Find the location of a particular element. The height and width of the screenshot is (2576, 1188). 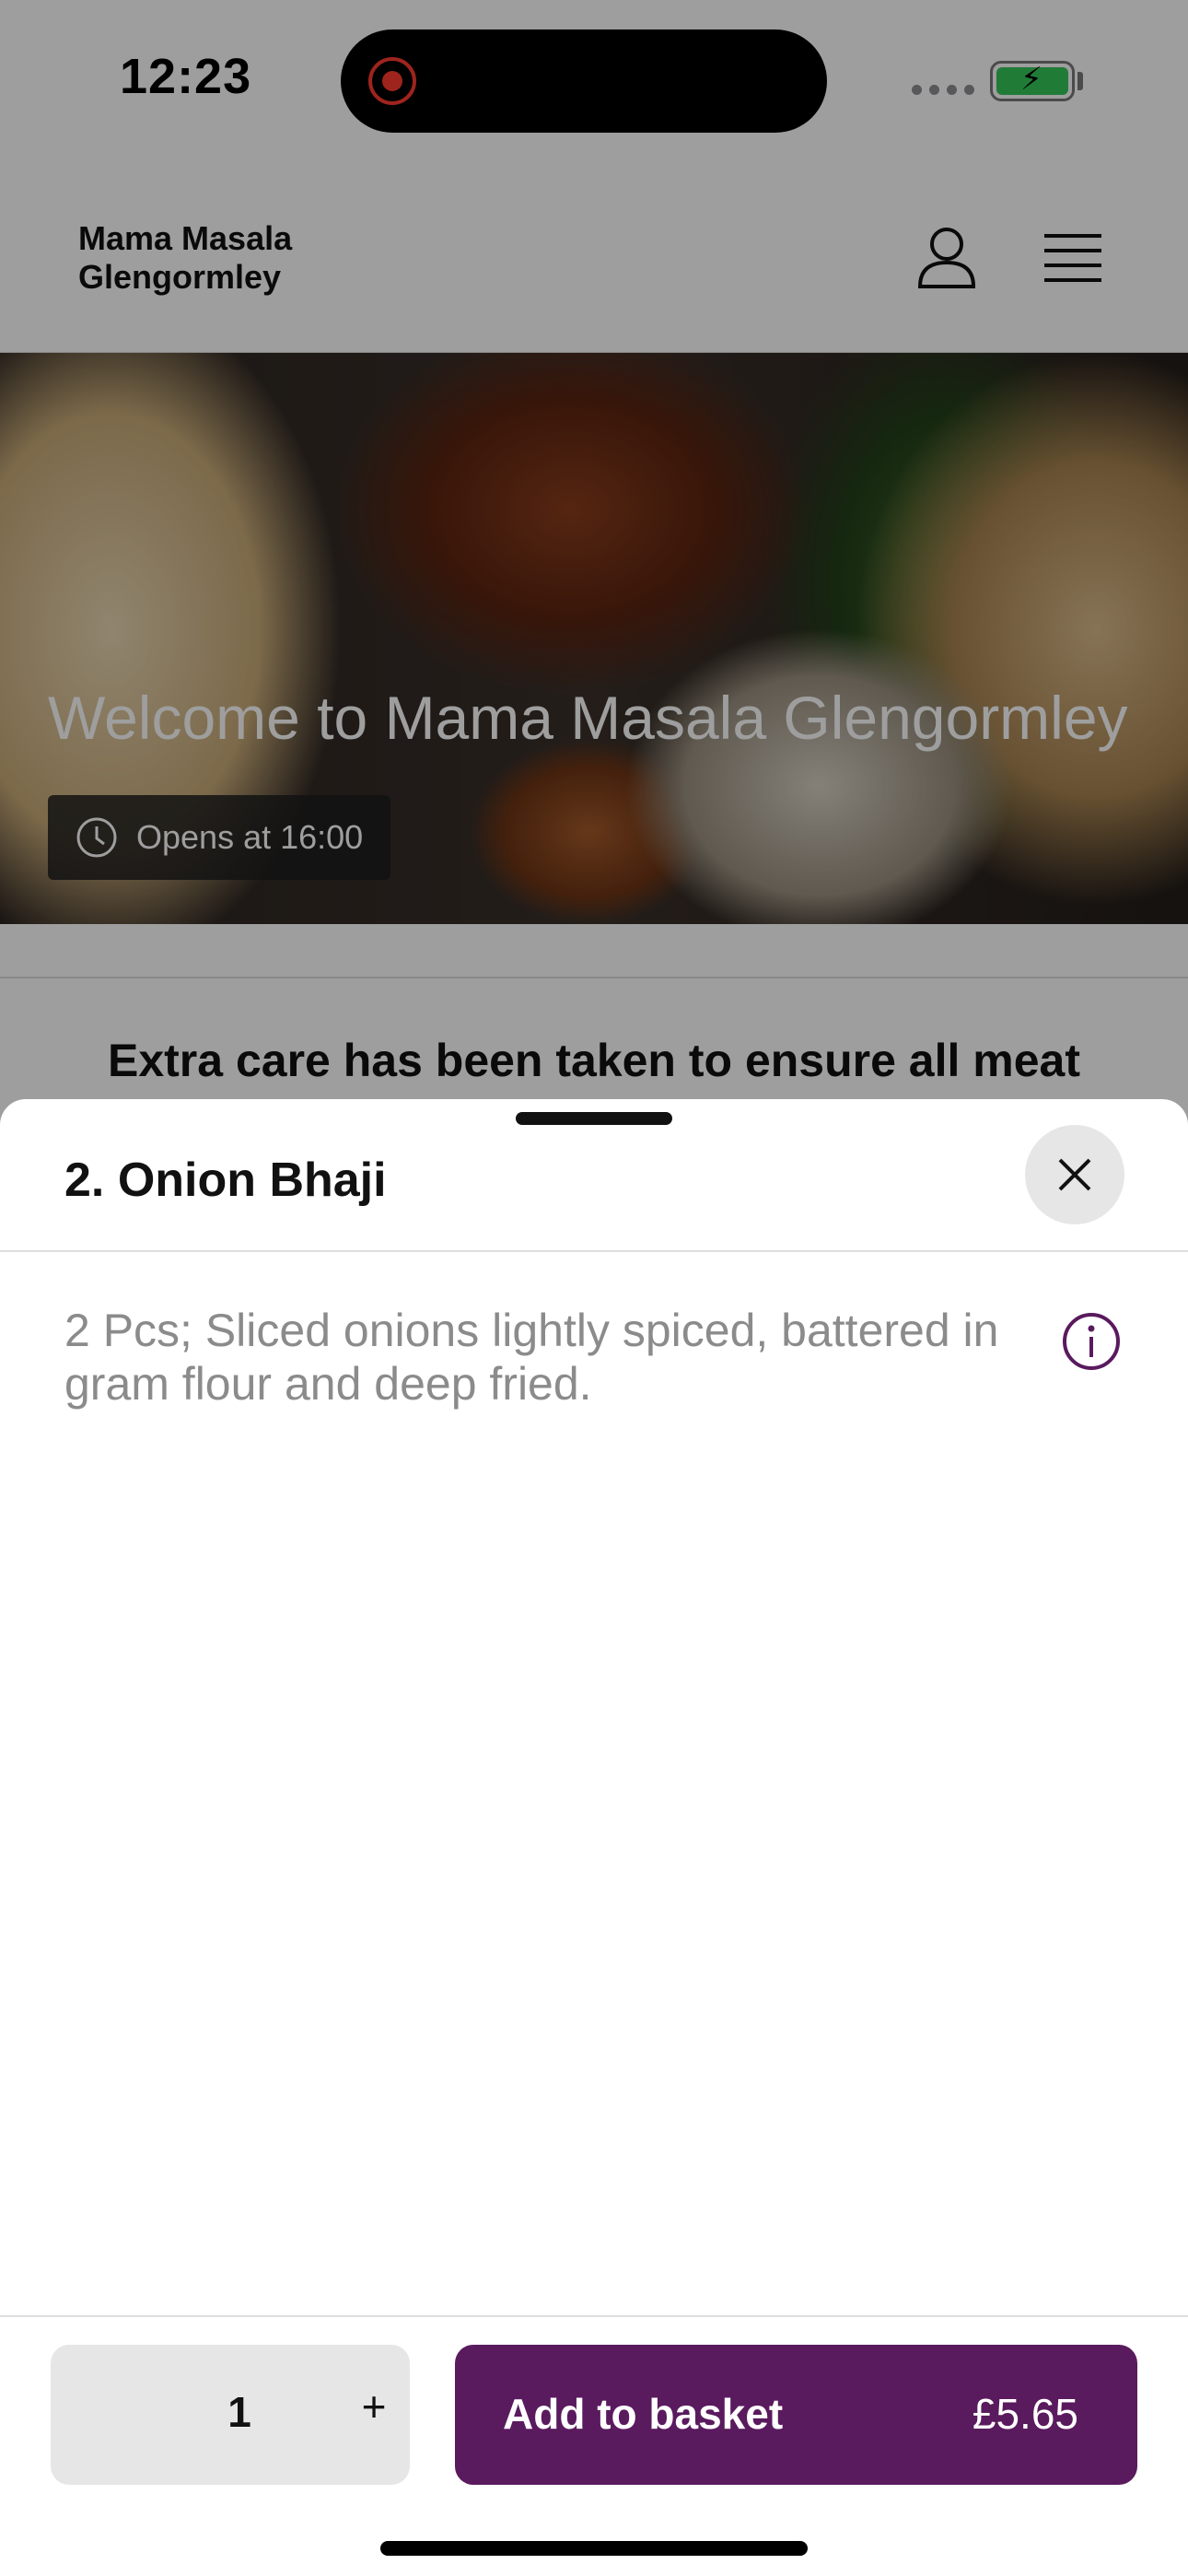

item-title: 2. Onion Bhaji is located at coordinates (225, 1180).